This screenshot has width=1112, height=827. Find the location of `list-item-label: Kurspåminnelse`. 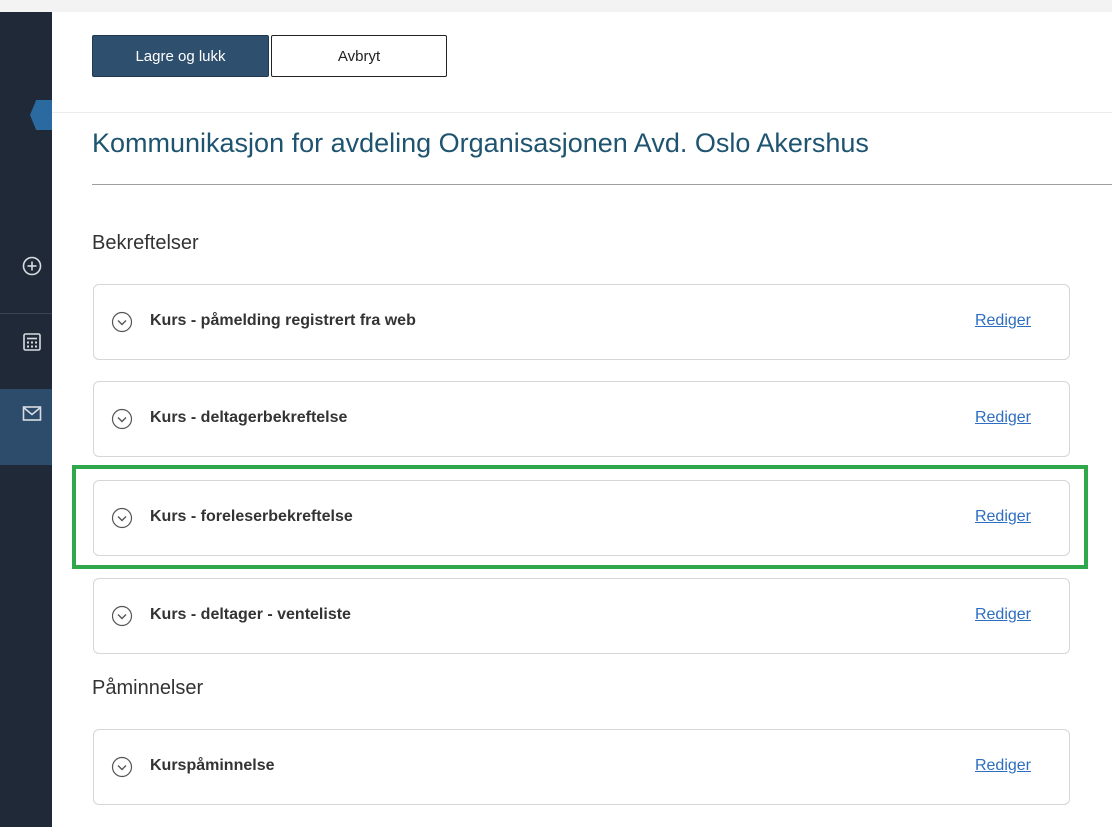

list-item-label: Kurspåminnelse is located at coordinates (212, 765).